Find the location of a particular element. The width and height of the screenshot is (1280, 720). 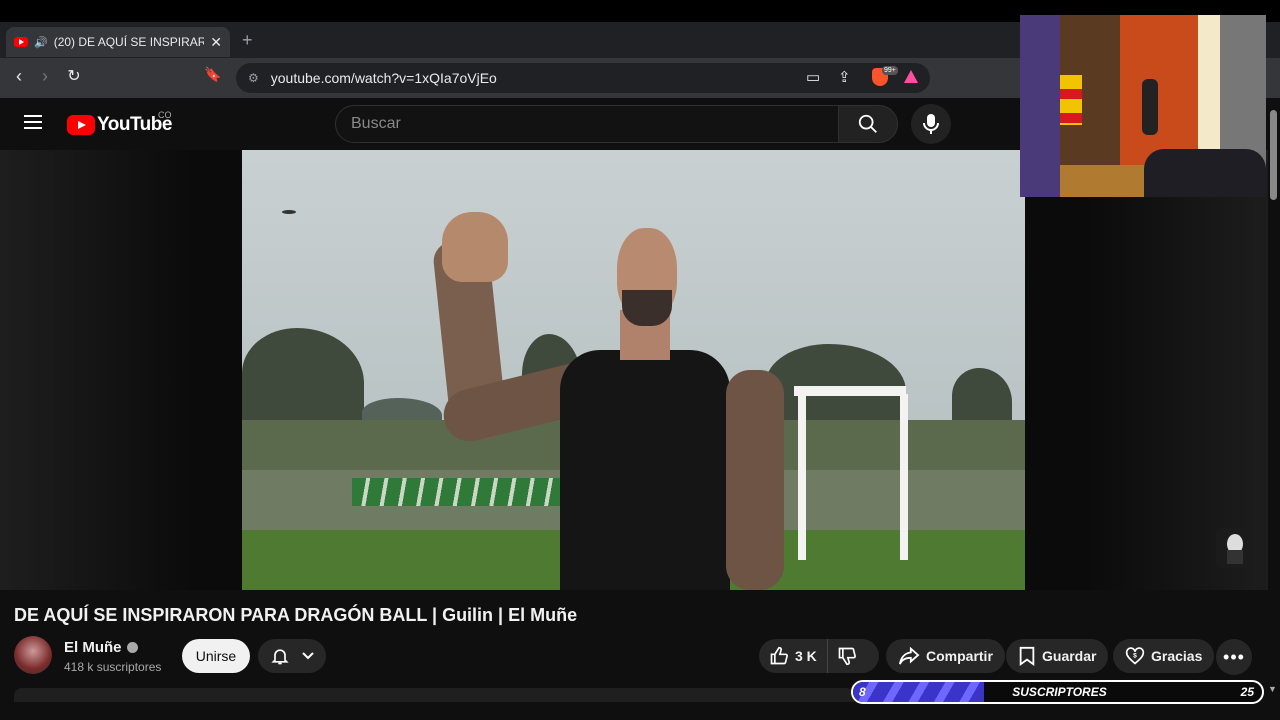

tab-title: (20) DE AQUÍ SE INSPIRARON is located at coordinates (129, 42).